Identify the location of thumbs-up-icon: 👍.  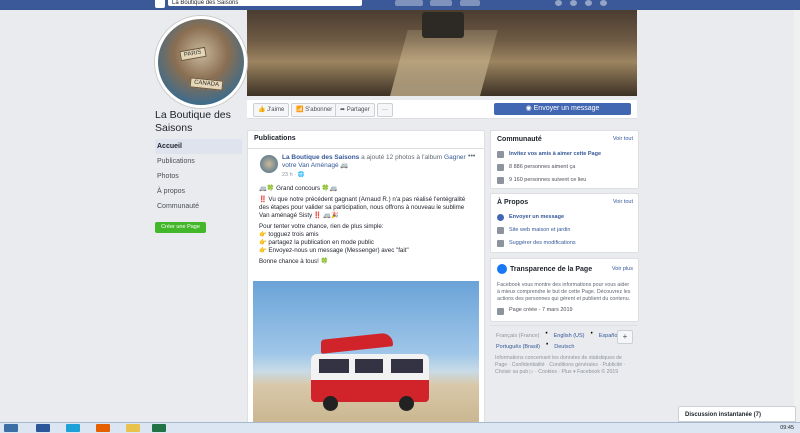
(263, 110).